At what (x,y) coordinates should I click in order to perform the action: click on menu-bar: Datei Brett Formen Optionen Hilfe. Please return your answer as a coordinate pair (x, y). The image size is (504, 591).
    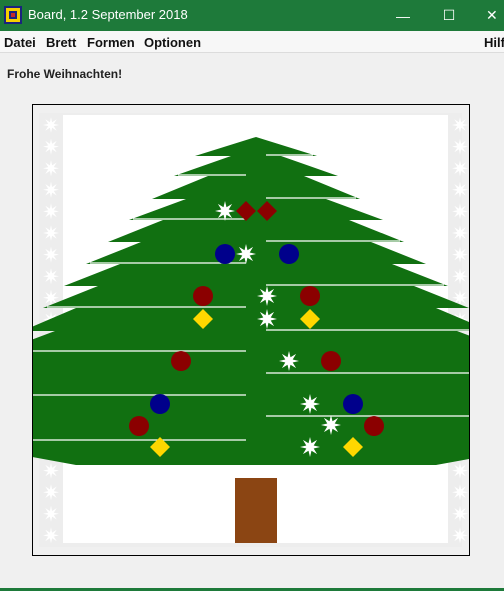
    Looking at the image, I should click on (252, 42).